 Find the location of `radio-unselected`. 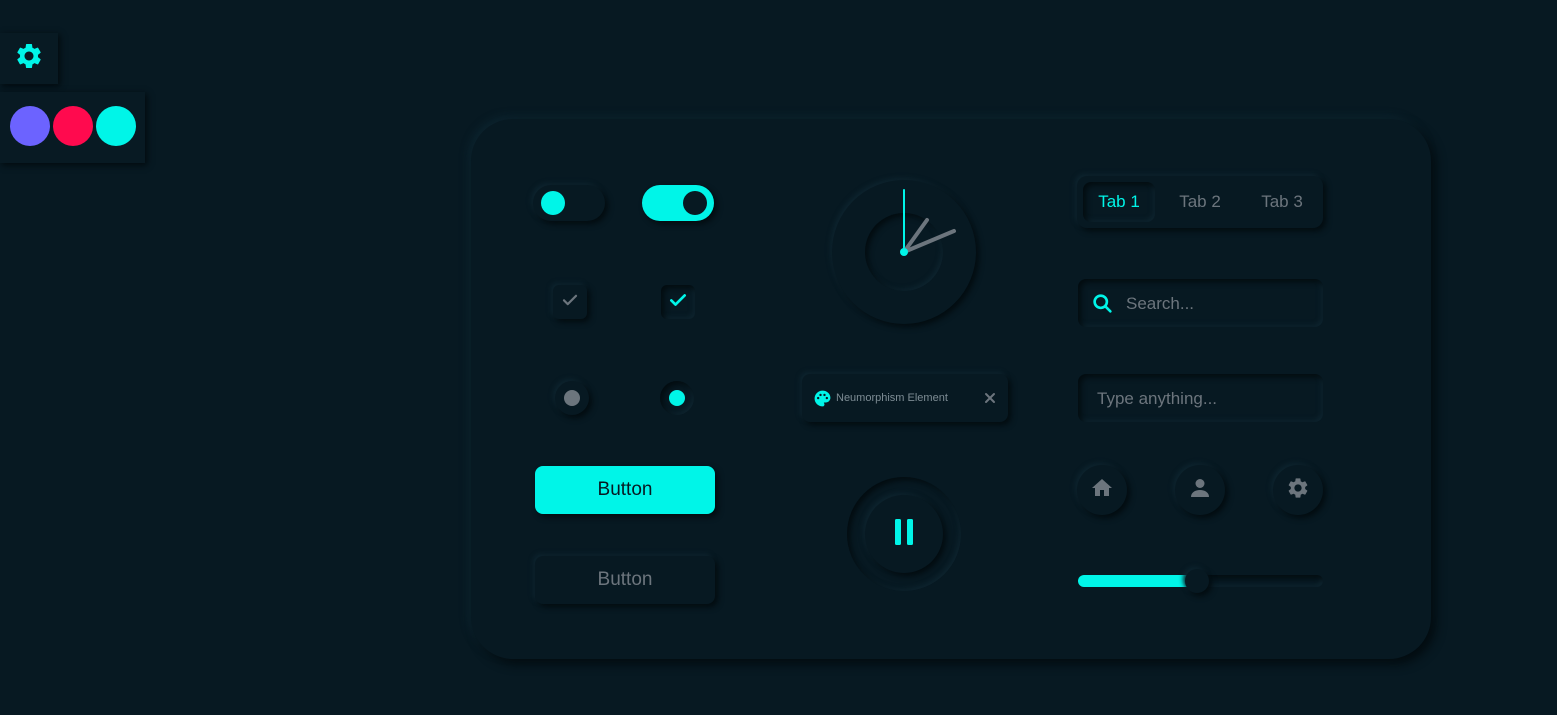

radio-unselected is located at coordinates (572, 398).